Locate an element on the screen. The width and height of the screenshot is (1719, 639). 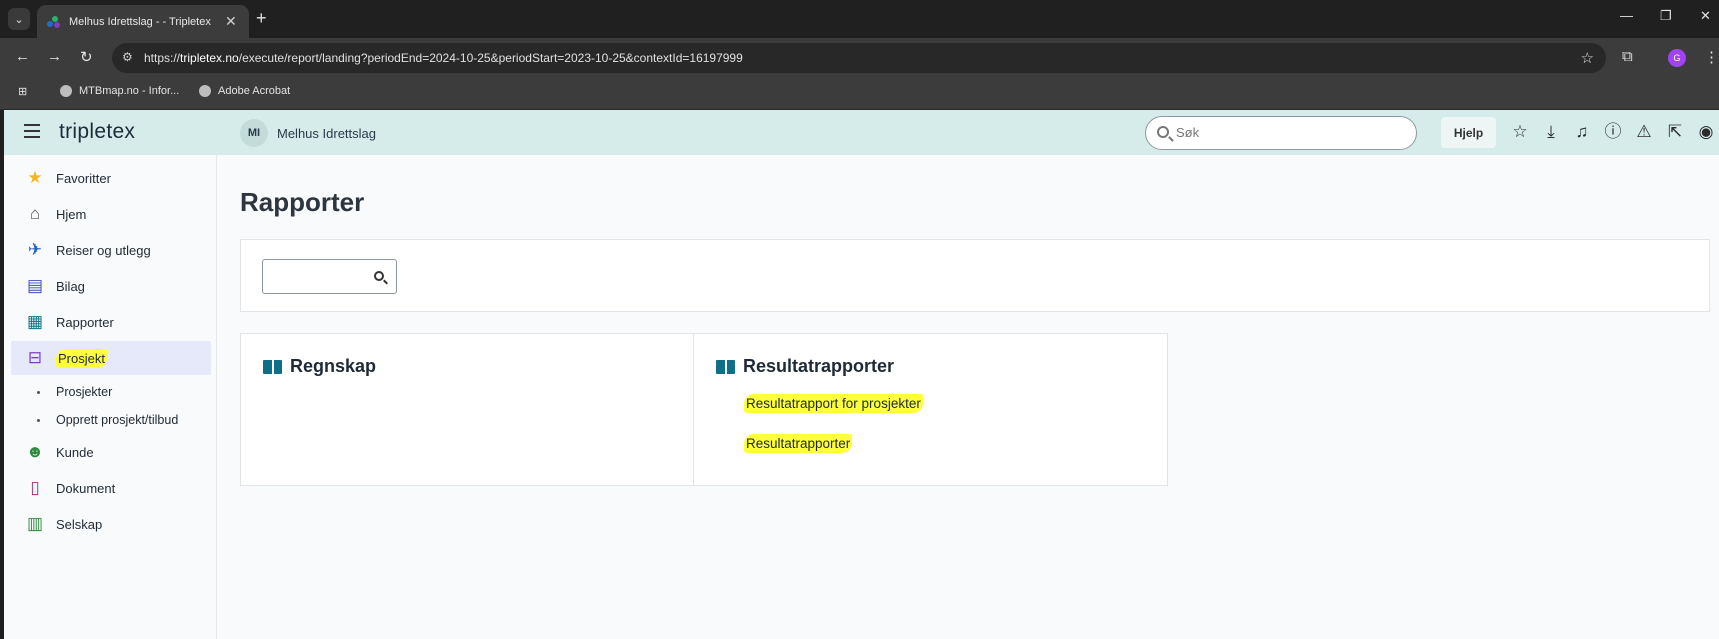
site-settings-icon: ⚙ is located at coordinates (127, 57).